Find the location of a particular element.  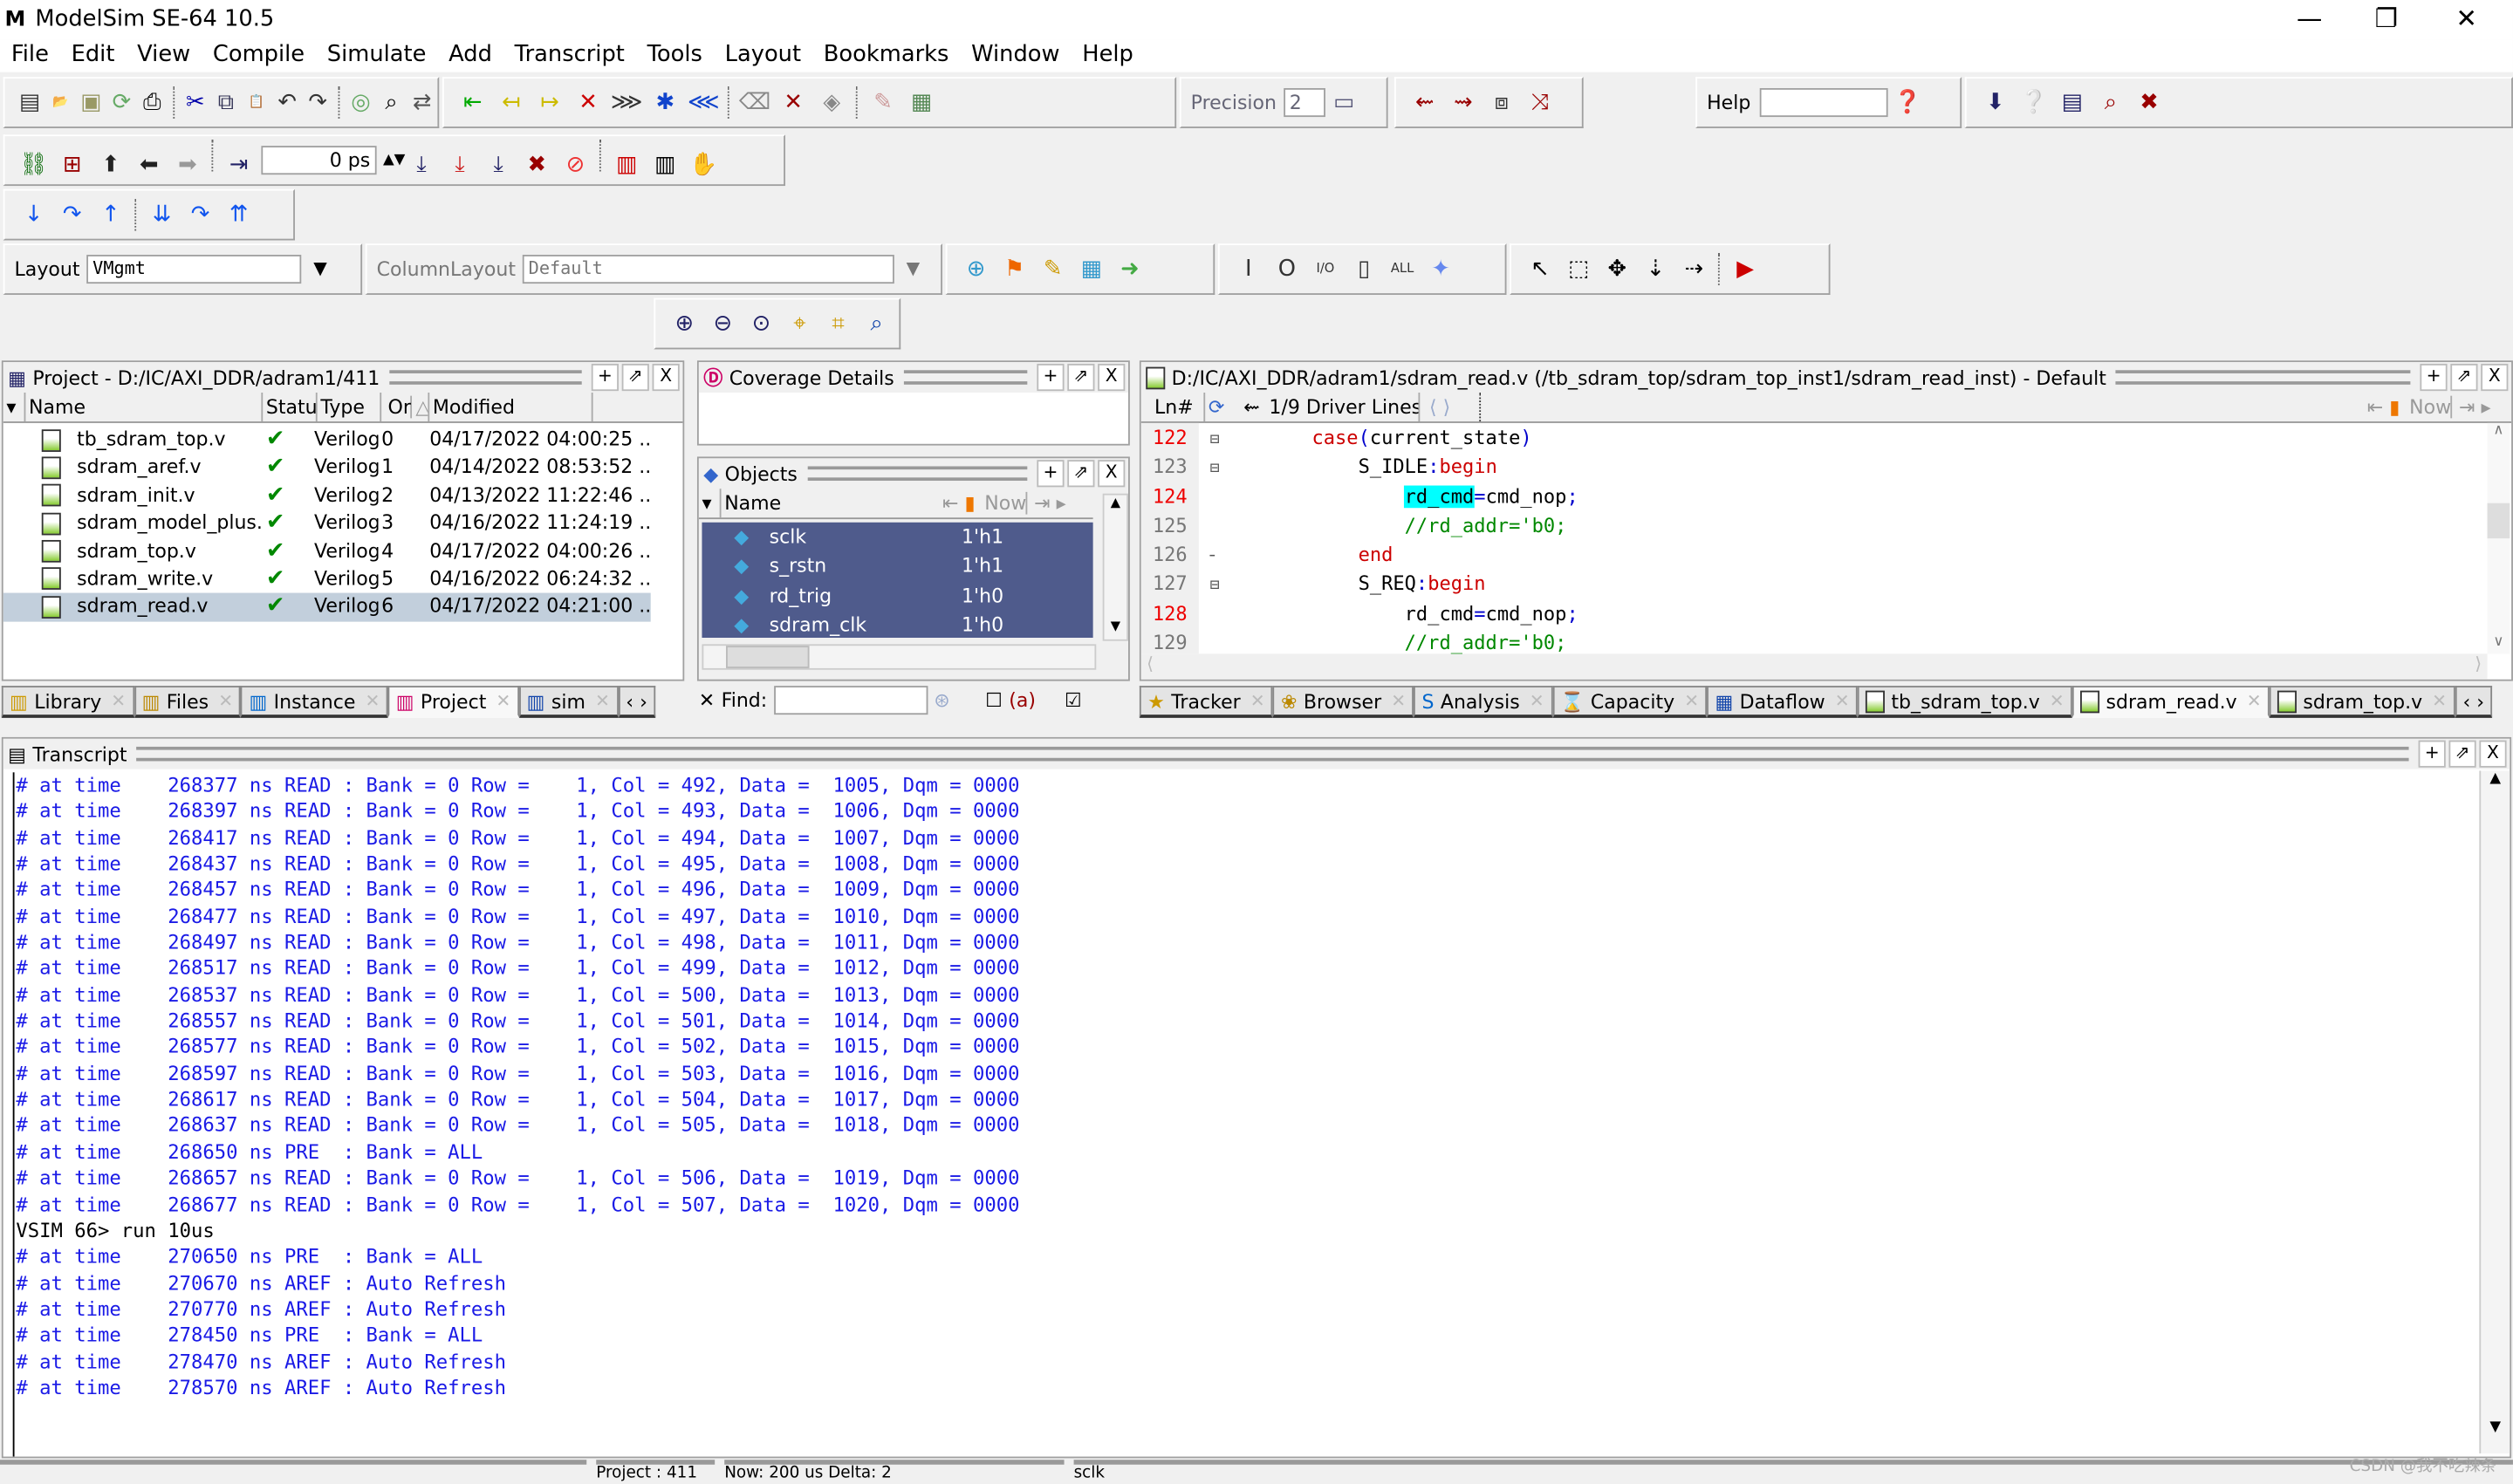

next-edge-icon: ⇝ is located at coordinates (1464, 102).